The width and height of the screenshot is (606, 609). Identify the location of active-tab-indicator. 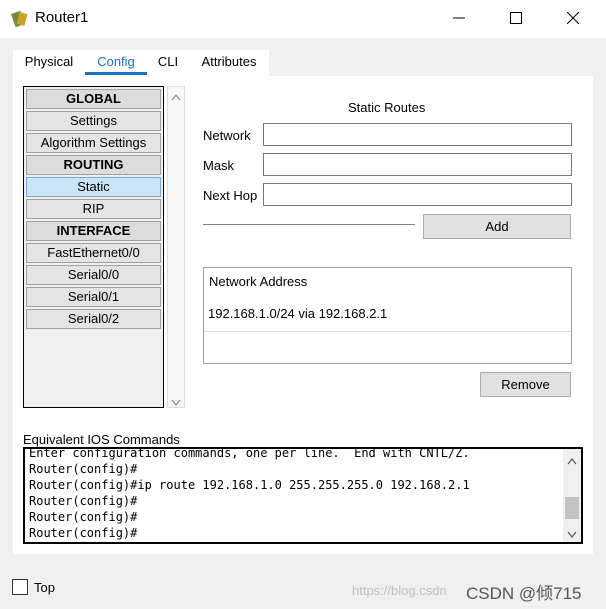
(116, 73).